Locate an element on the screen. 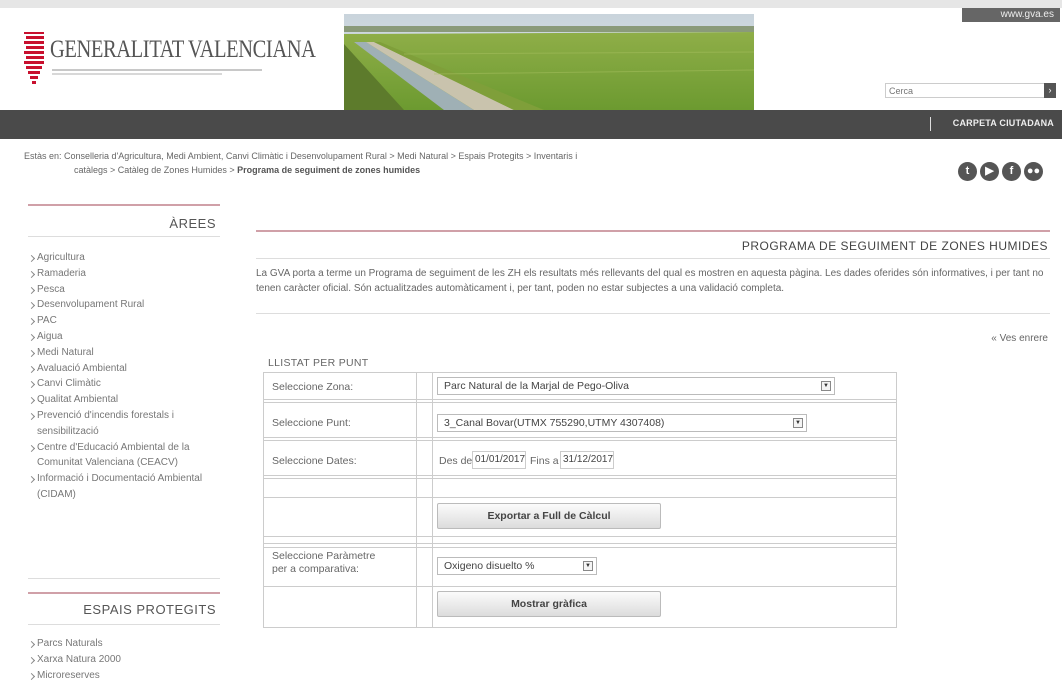 The height and width of the screenshot is (688, 1062). carpeta-ciutadana-link: CARPETA CIUTADANA is located at coordinates (1003, 123).